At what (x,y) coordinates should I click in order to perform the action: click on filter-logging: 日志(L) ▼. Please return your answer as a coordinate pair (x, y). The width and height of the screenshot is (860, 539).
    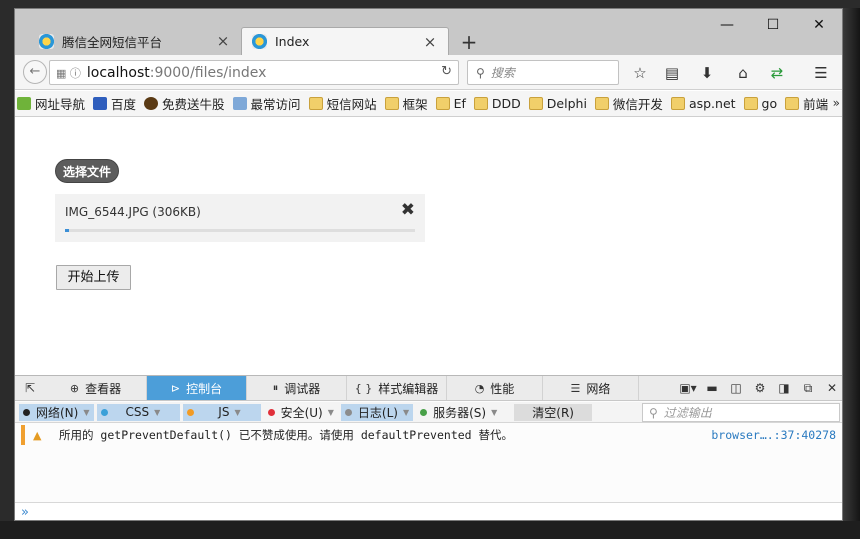
    Looking at the image, I should click on (377, 412).